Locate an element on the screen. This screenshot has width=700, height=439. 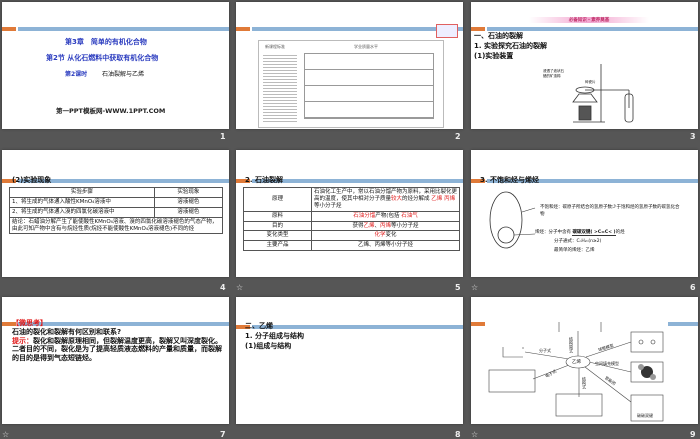
question: 石油的裂化和裂解有何区别和联系? is located at coordinates (67, 332).